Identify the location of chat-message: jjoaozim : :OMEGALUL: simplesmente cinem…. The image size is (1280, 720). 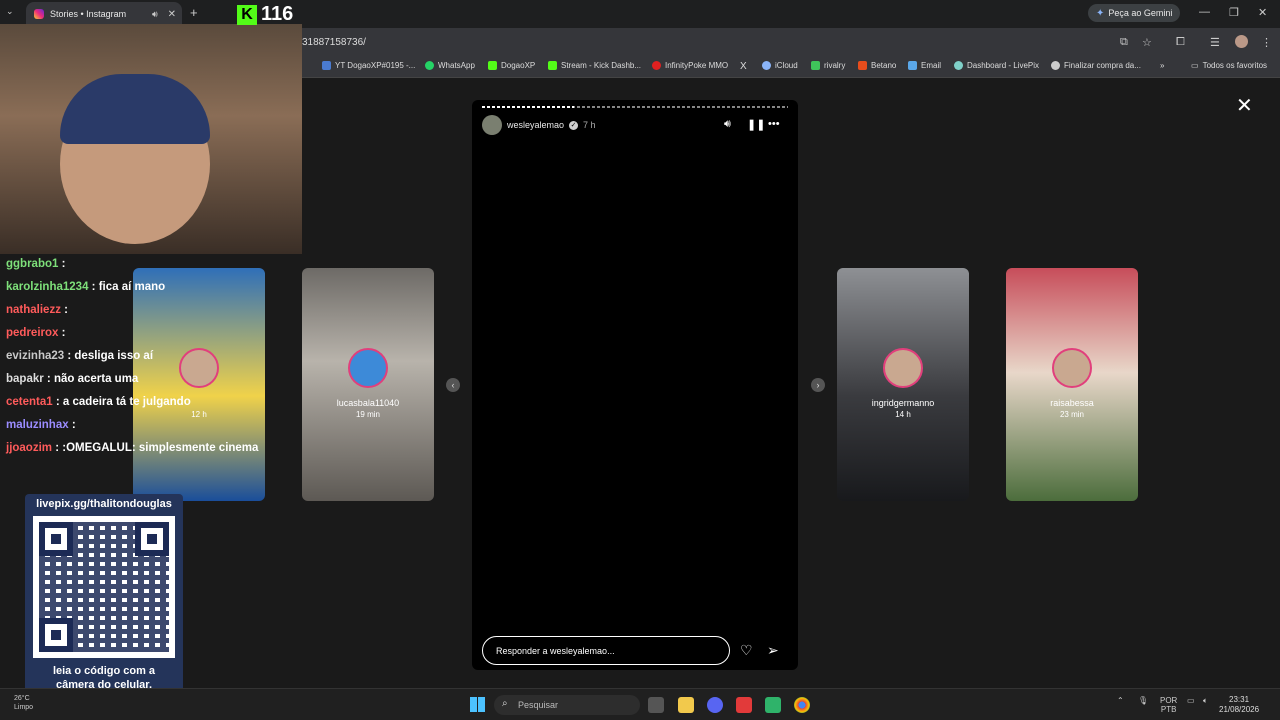
(151, 453).